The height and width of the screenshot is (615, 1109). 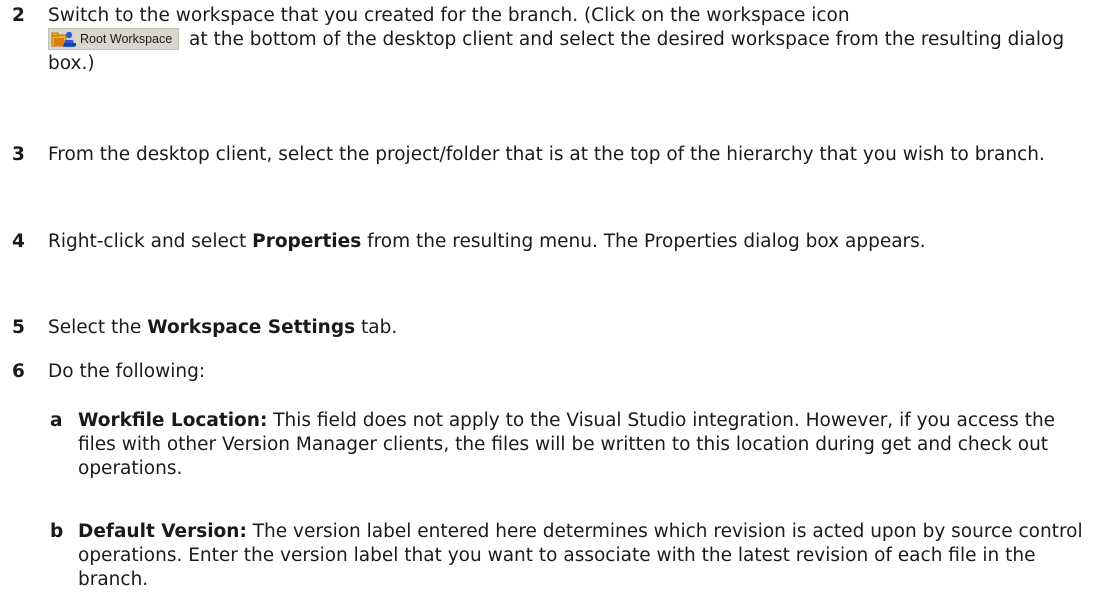 What do you see at coordinates (18, 15) in the screenshot?
I see `step-number: 2` at bounding box center [18, 15].